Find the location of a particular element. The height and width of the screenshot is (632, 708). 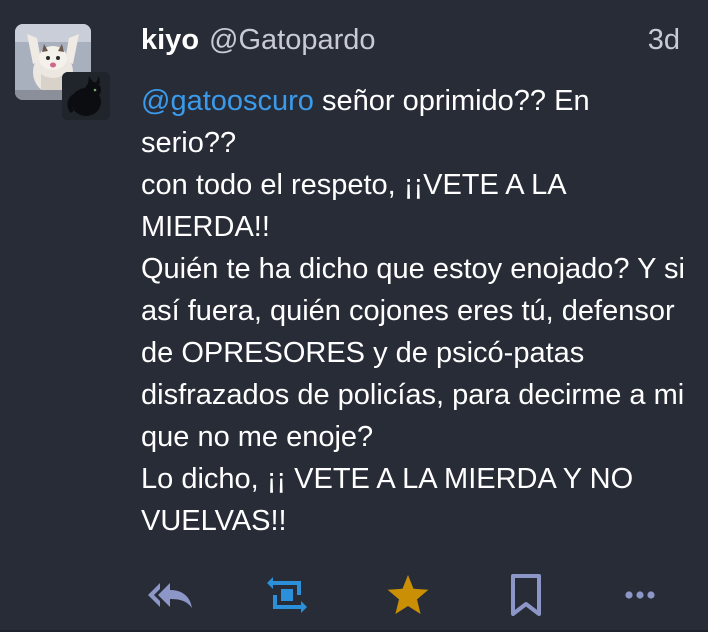

username: @Gatopardo is located at coordinates (292, 40).